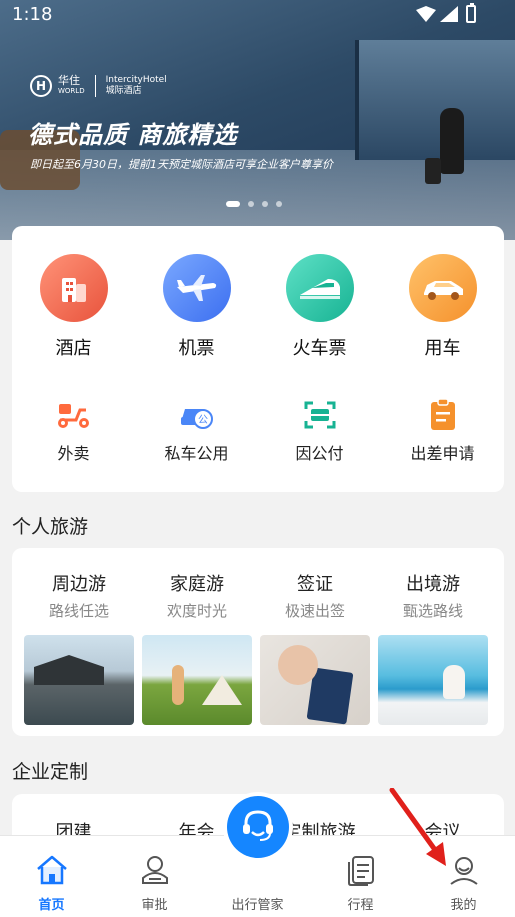 This screenshot has width=515, height=917. Describe the element at coordinates (154, 905) in the screenshot. I see `nav-approval-label: 审批` at that location.